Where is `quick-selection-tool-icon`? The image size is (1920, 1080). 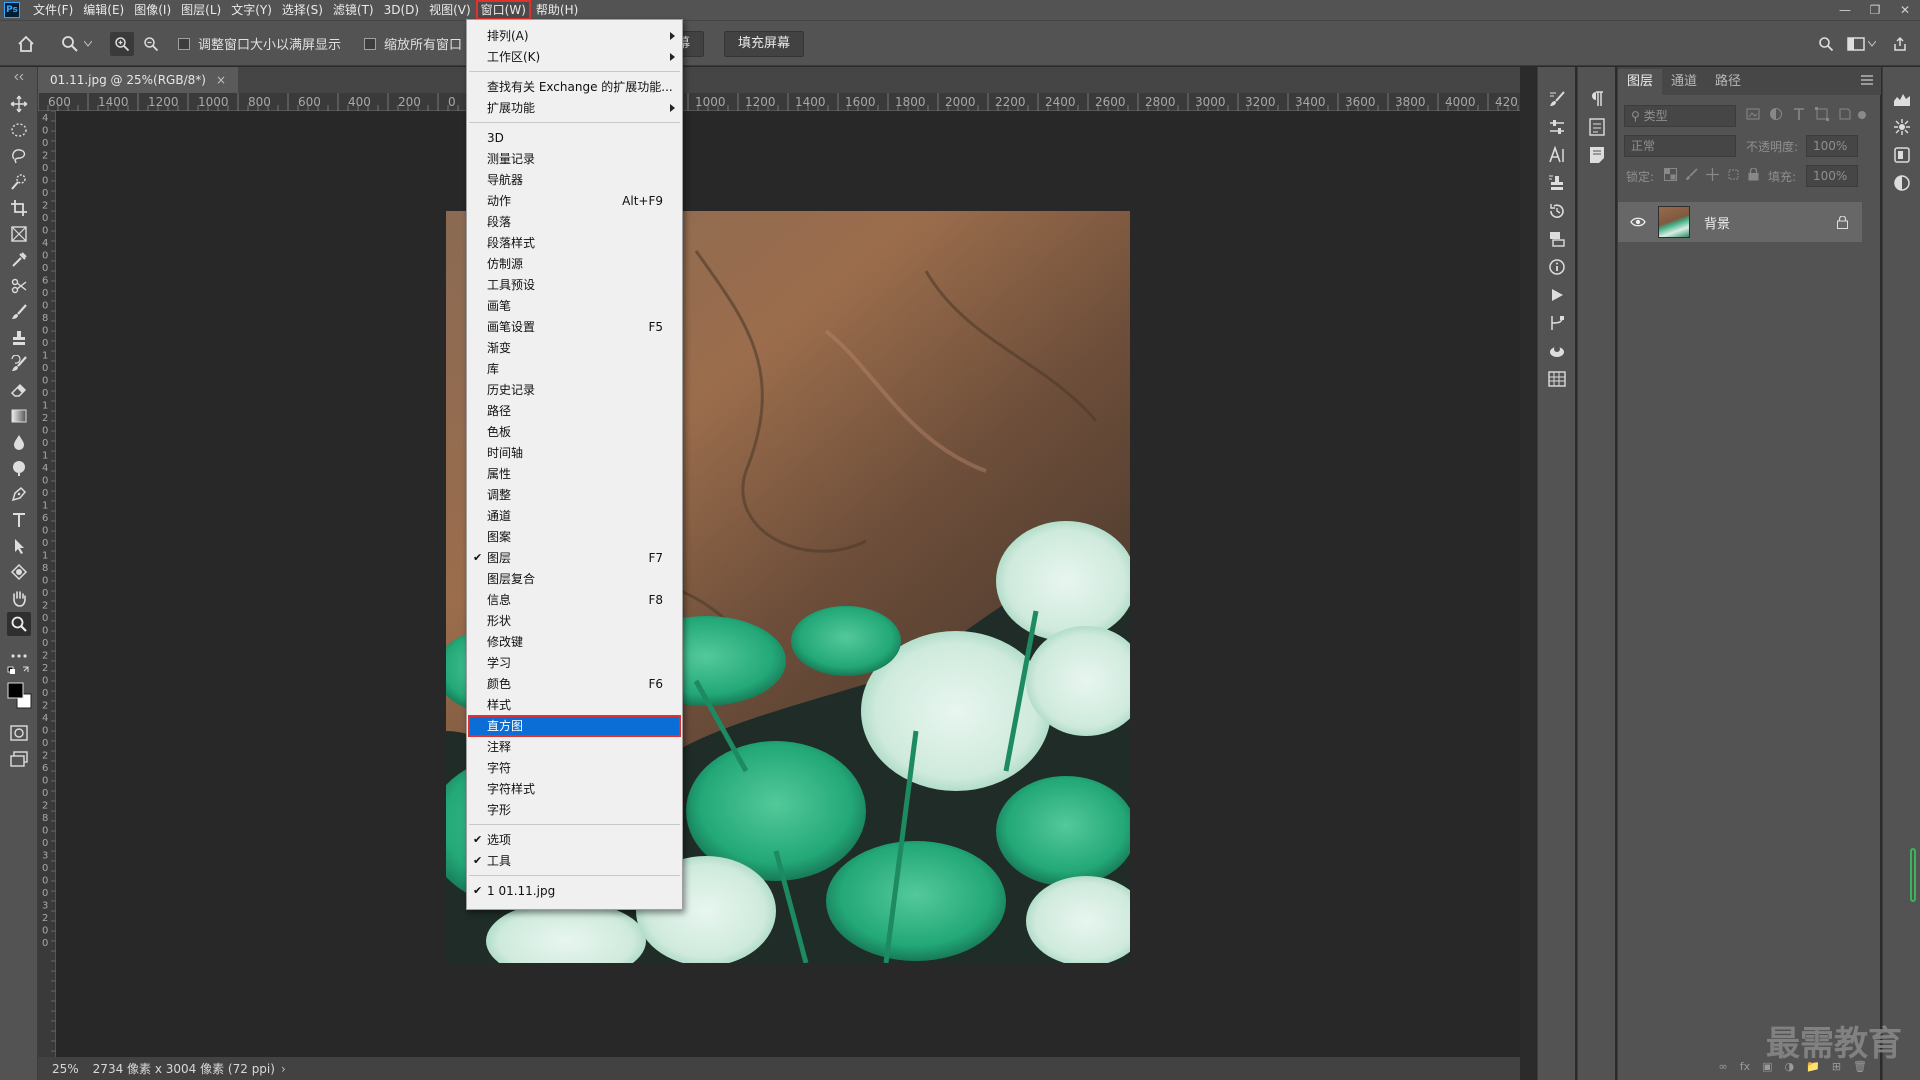
quick-selection-tool-icon is located at coordinates (19, 182).